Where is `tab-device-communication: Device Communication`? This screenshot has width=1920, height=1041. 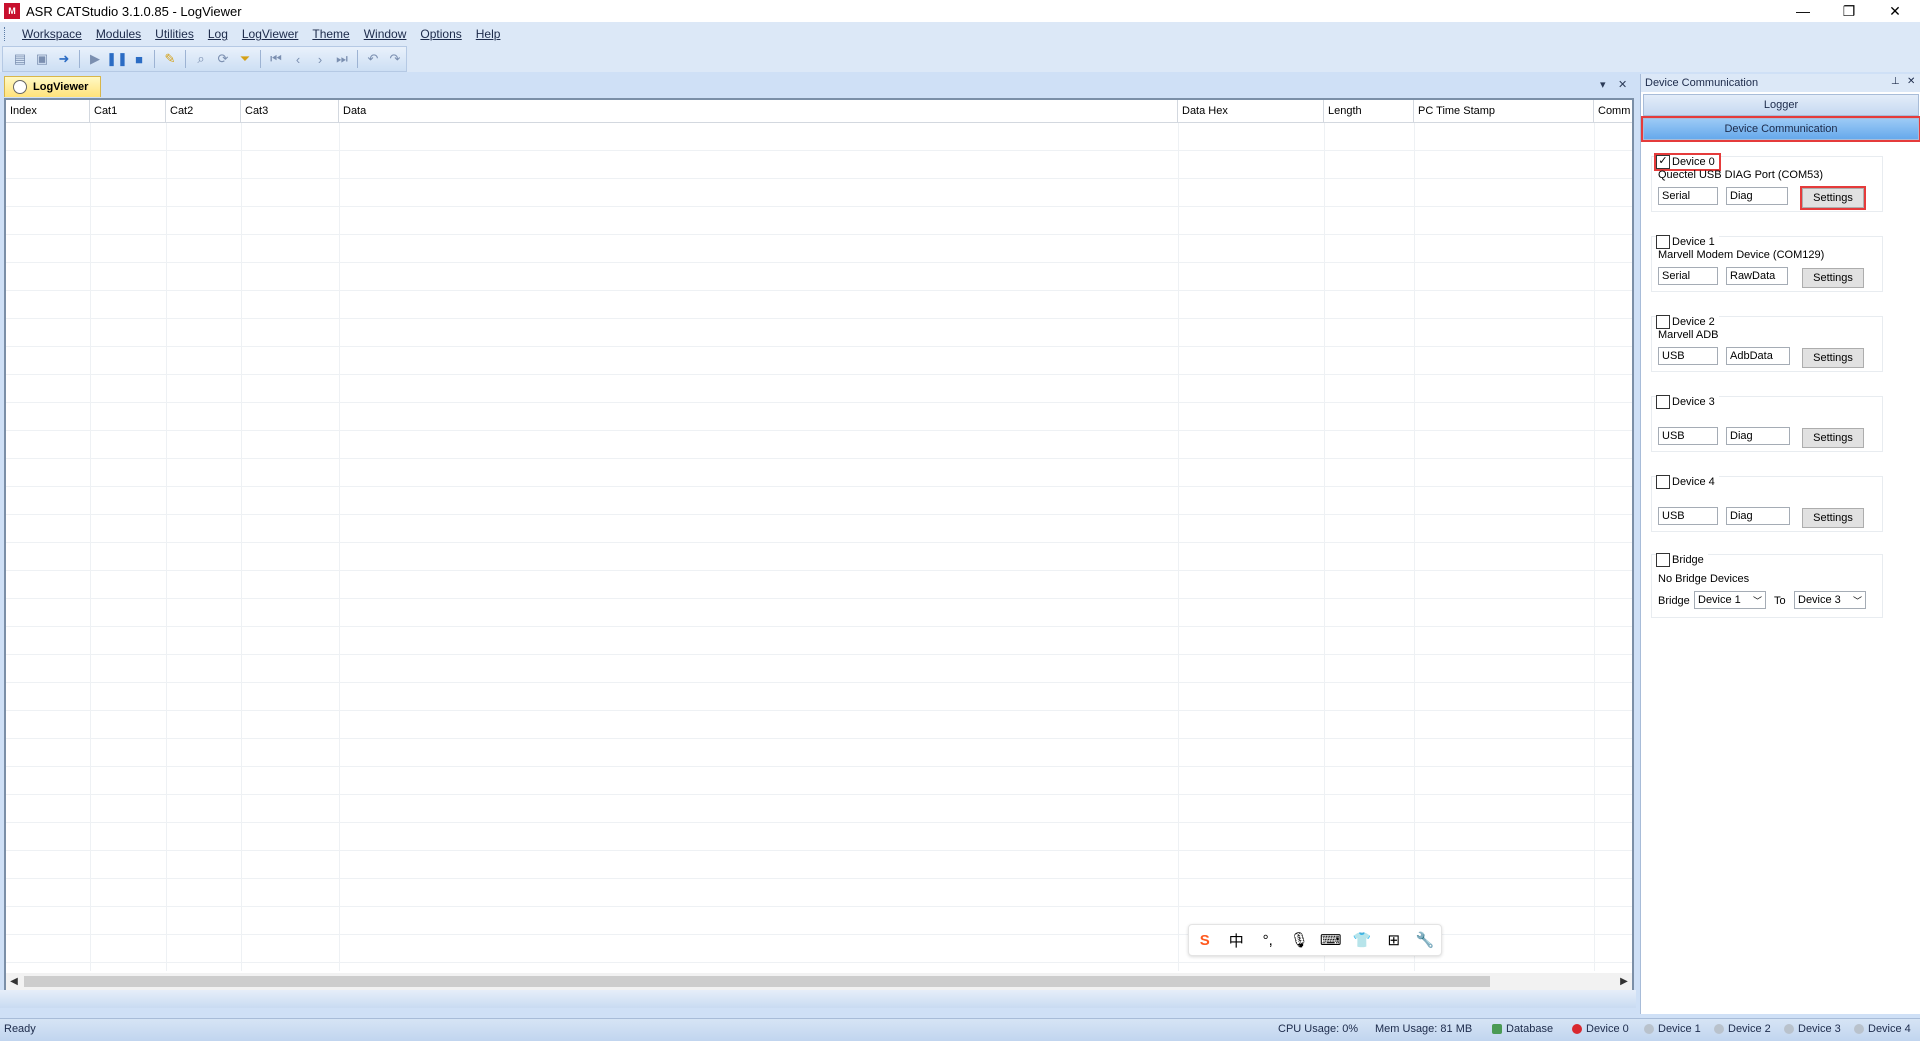 tab-device-communication: Device Communication is located at coordinates (1780, 129).